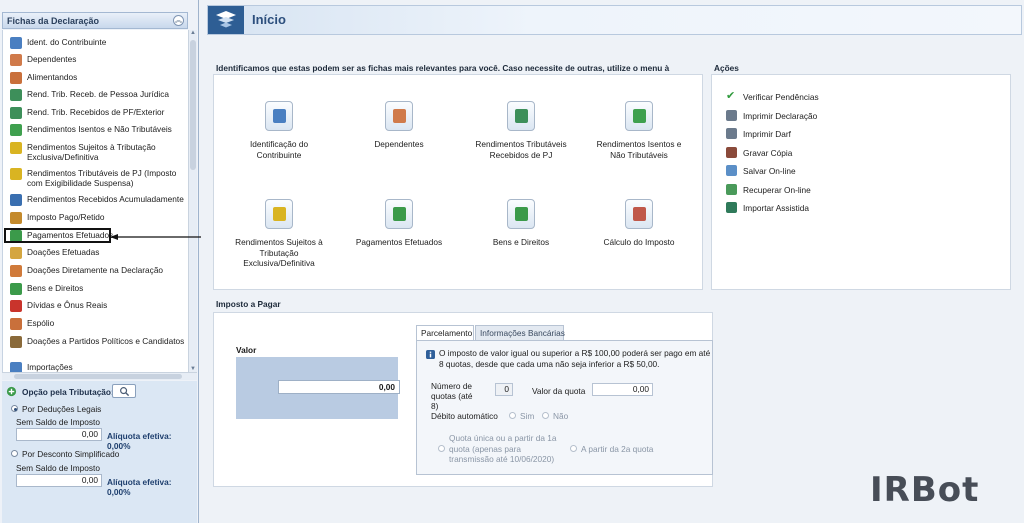 The height and width of the screenshot is (523, 1024). I want to click on acao-5: Salvar On-line, so click(801, 171).